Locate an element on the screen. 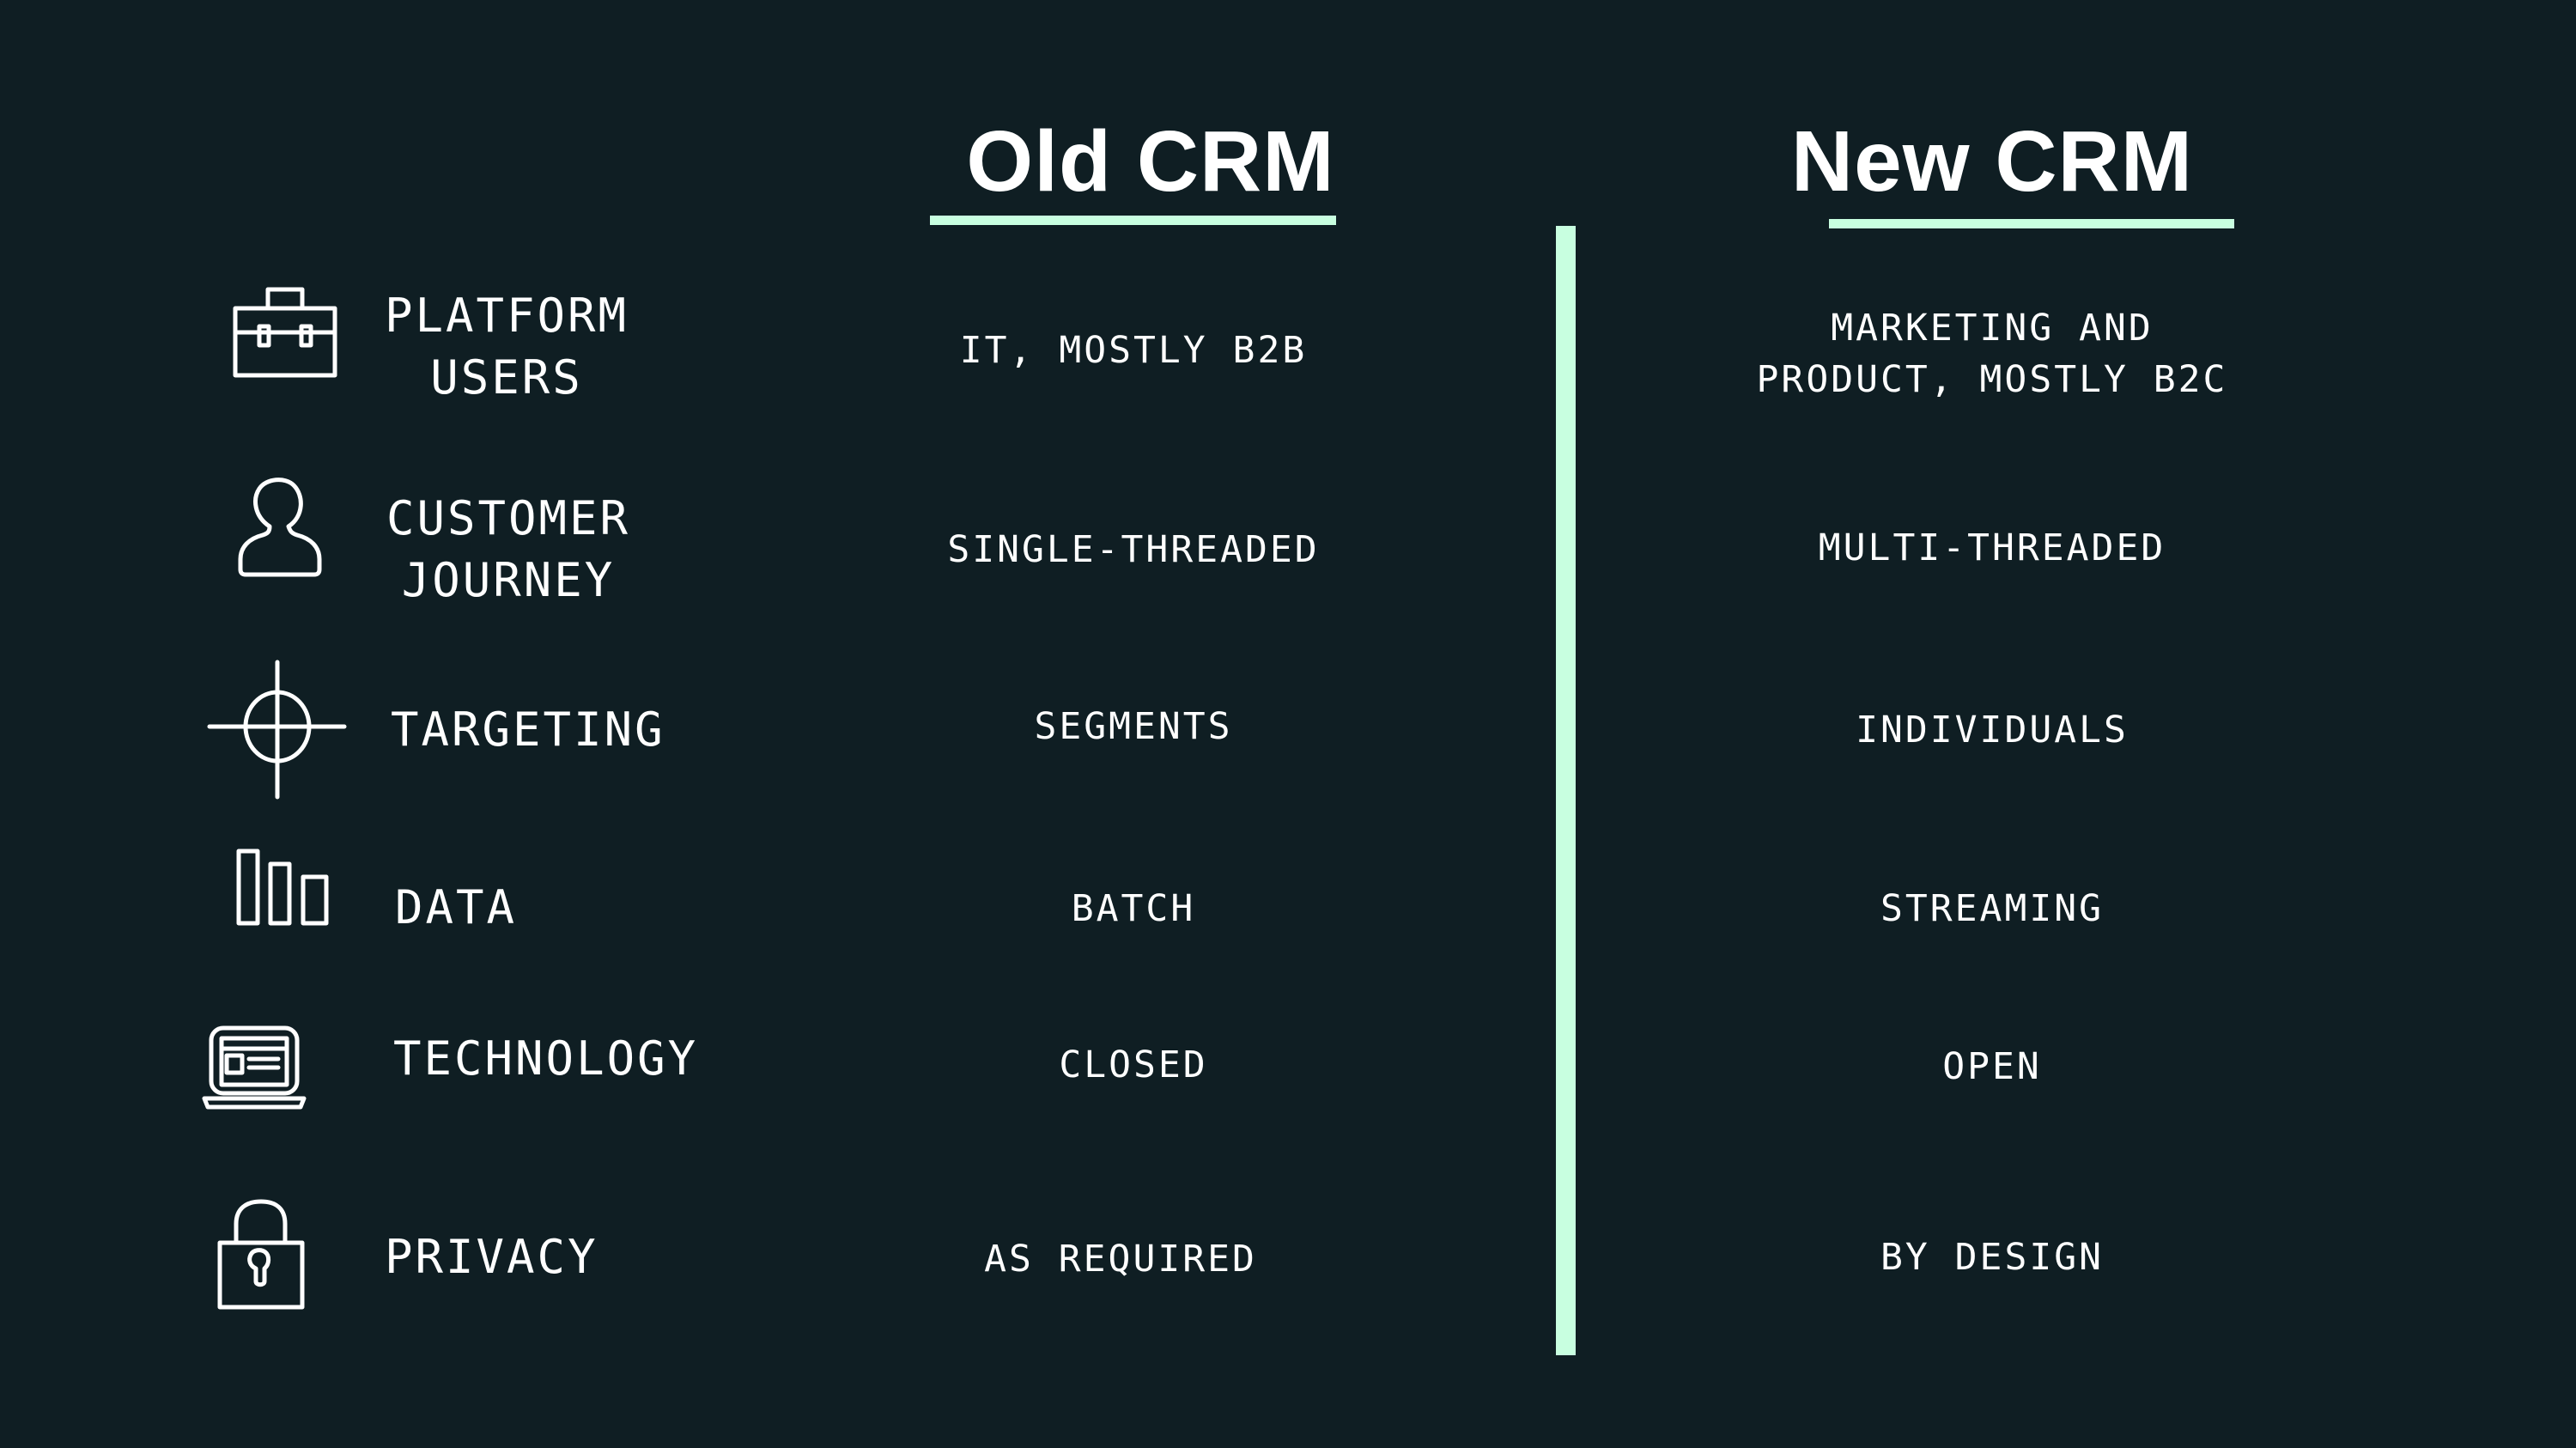 Image resolution: width=2576 pixels, height=1448 pixels. row-label-technology: TECHNOLOGY is located at coordinates (546, 1058).